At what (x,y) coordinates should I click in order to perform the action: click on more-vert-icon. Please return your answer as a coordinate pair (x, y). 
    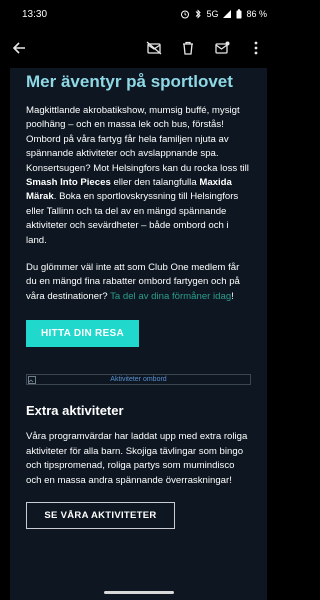
    Looking at the image, I should click on (256, 48).